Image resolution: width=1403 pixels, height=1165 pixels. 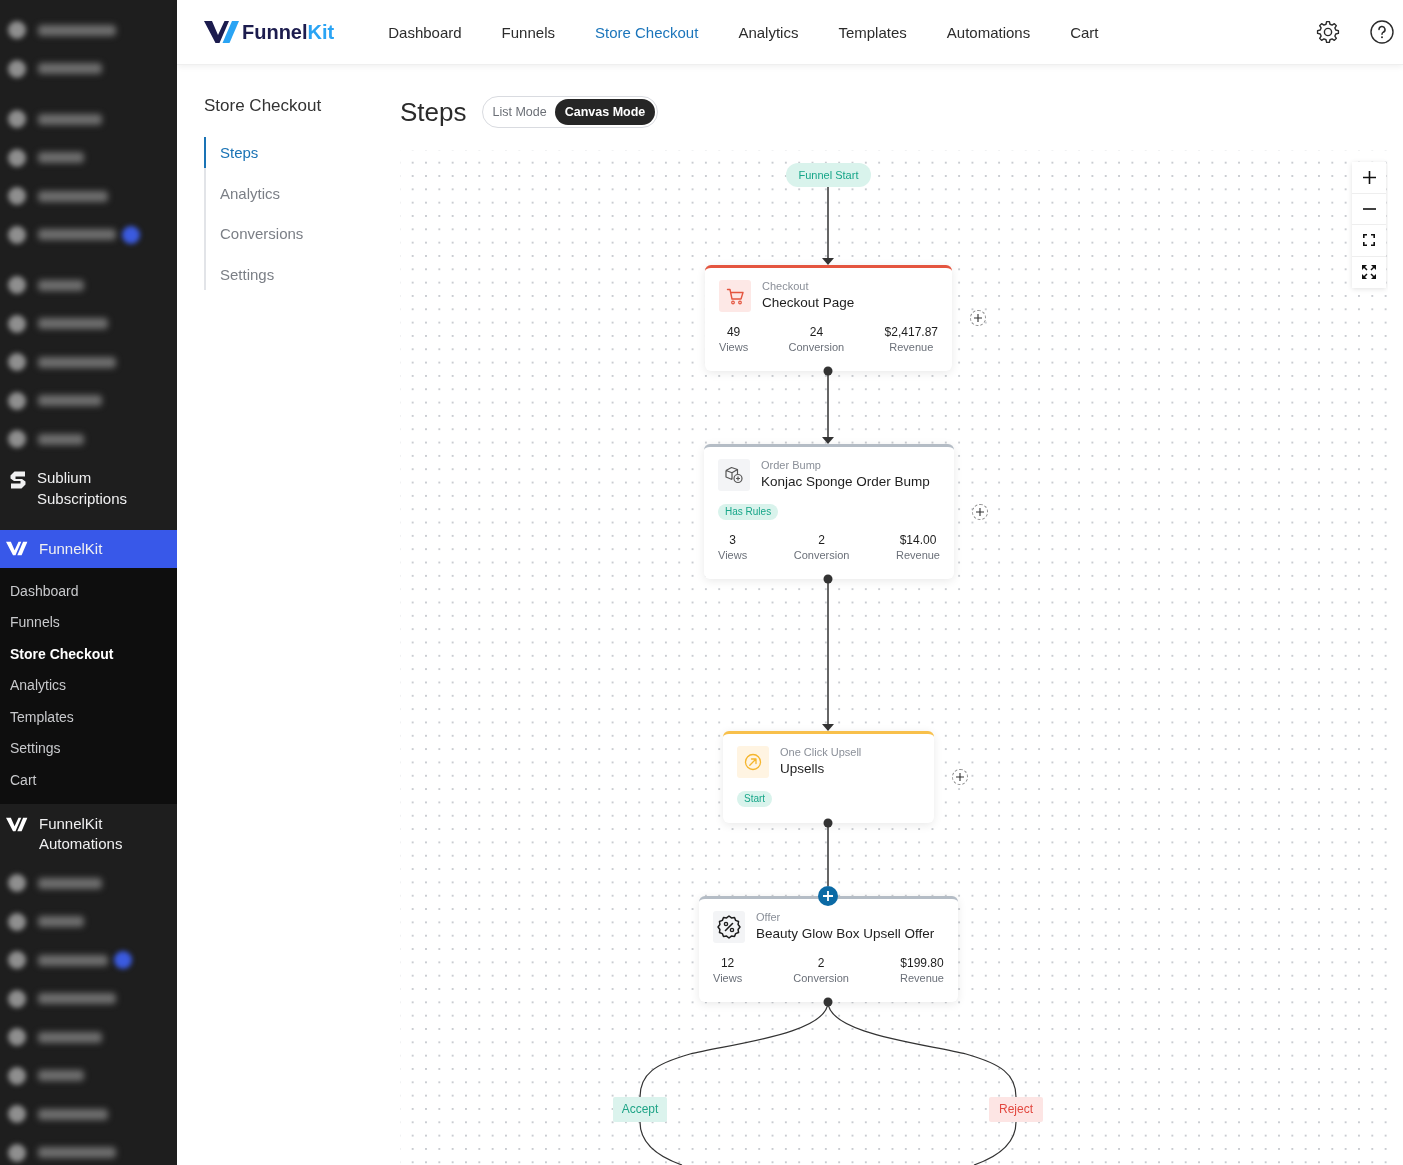 I want to click on submenu-item: Cart, so click(x=88, y=780).